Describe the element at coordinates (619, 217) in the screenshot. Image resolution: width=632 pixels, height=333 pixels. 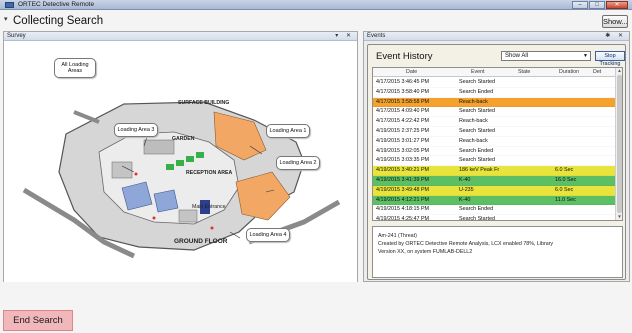
I see `scroll-down-icon: ▼` at that location.